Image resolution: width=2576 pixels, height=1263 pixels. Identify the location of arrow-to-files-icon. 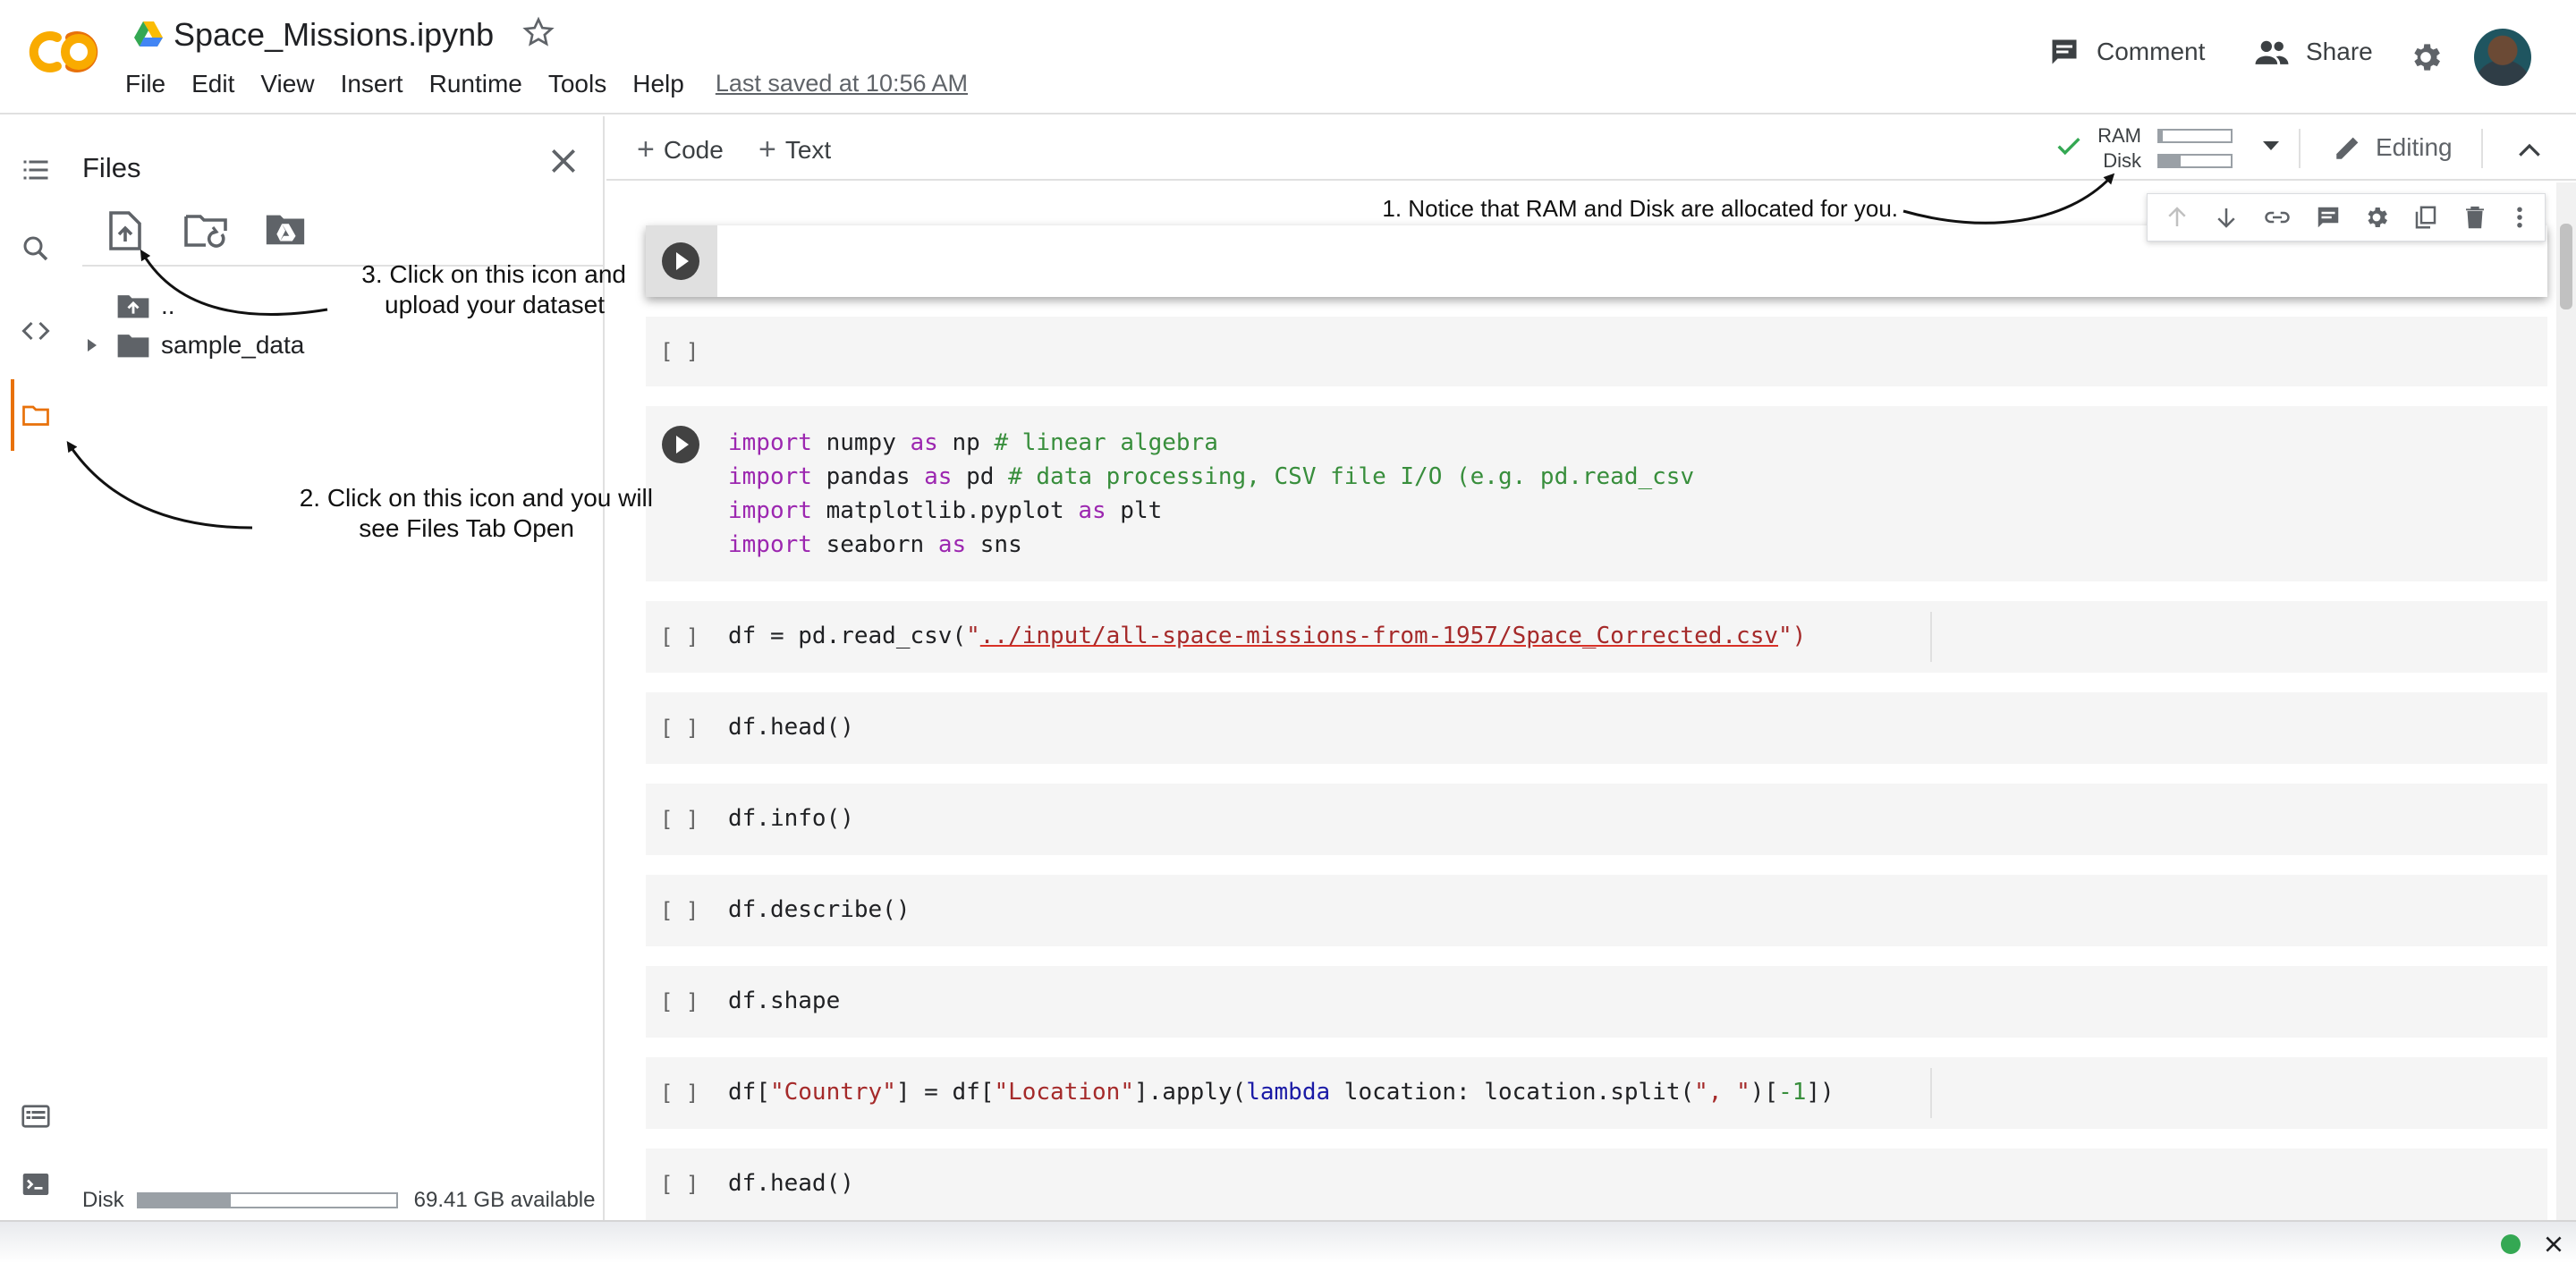
(159, 485).